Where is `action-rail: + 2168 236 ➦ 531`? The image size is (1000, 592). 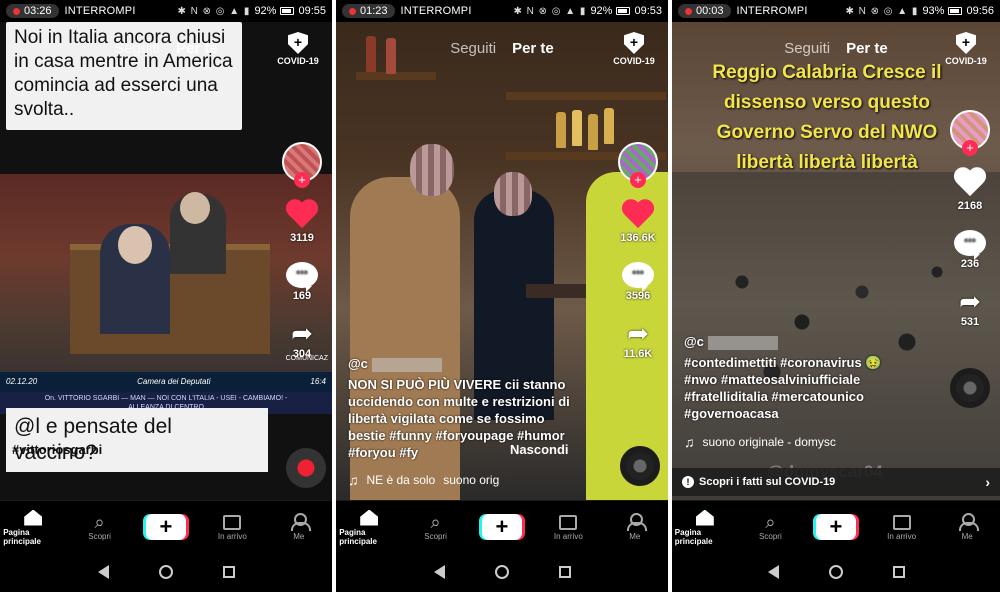
action-rail: + 2168 236 ➦ 531 is located at coordinates (970, 259).